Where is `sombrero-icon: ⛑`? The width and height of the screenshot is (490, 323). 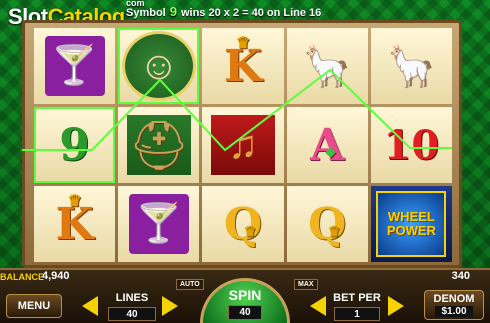
sombrero-icon: ⛑ is located at coordinates (158, 145).